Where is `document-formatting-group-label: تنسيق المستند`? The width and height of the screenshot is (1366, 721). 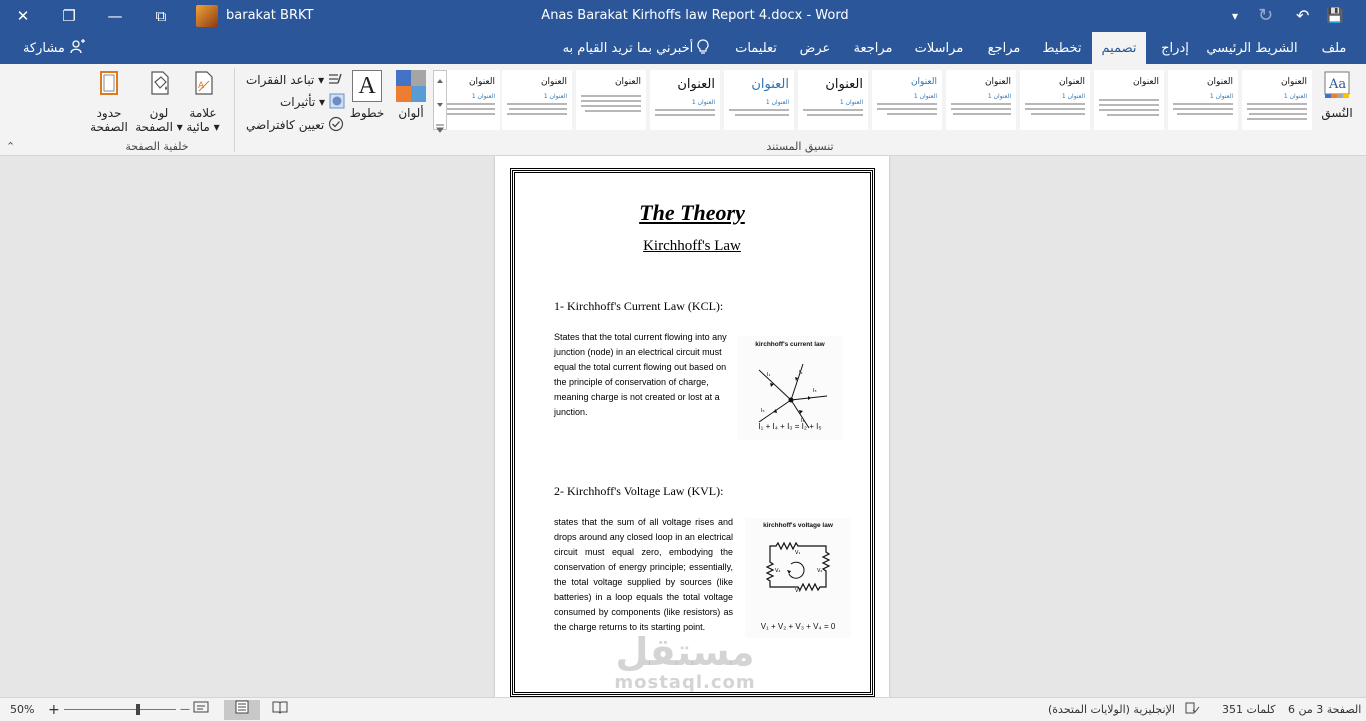 document-formatting-group-label: تنسيق المستند is located at coordinates (800, 146).